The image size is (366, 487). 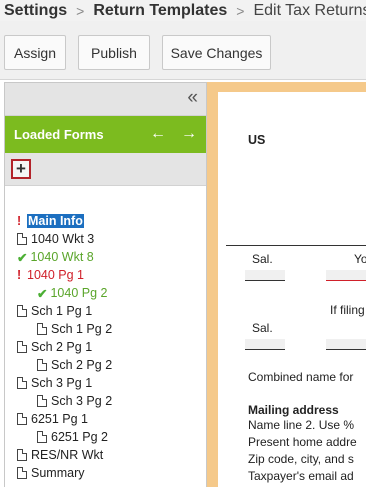 I want to click on collapse-icon: «, so click(x=192, y=98).